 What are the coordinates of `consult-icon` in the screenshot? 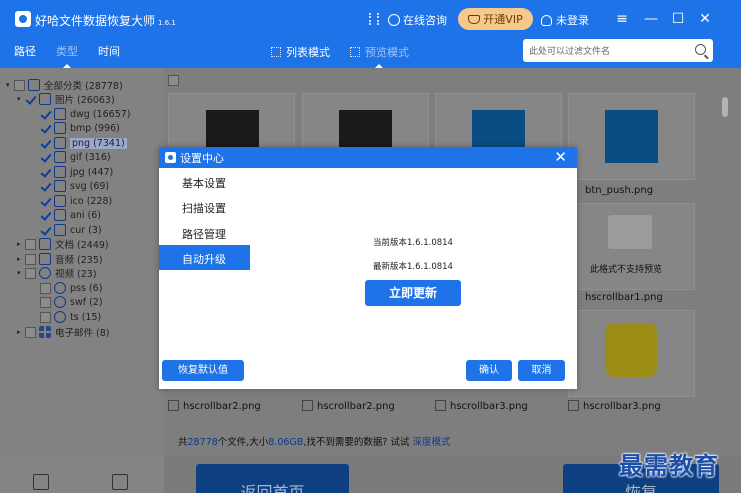 It's located at (394, 20).